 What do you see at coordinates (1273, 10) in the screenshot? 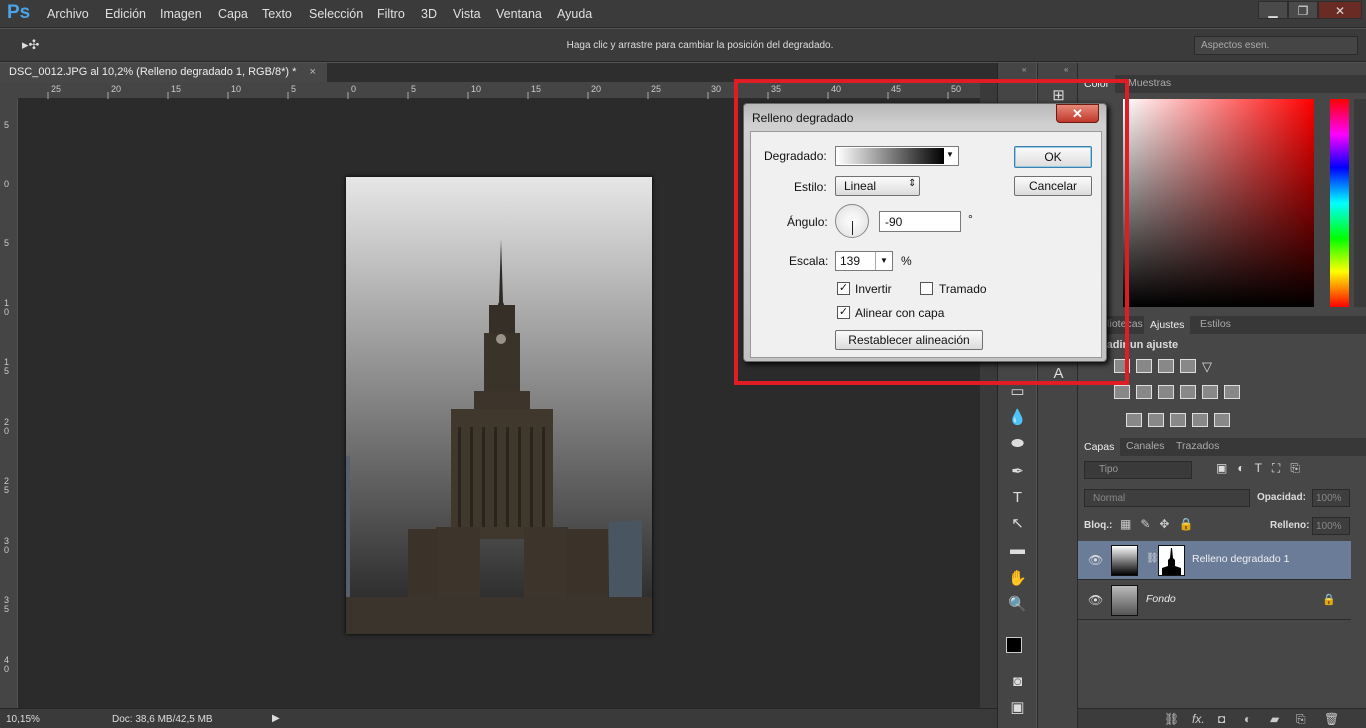
I see `minimize-button: ▁` at bounding box center [1273, 10].